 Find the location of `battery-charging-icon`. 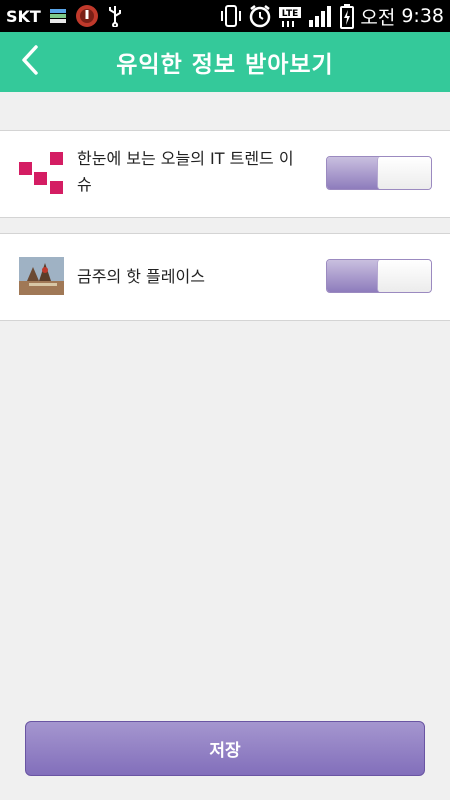

battery-charging-icon is located at coordinates (347, 16).